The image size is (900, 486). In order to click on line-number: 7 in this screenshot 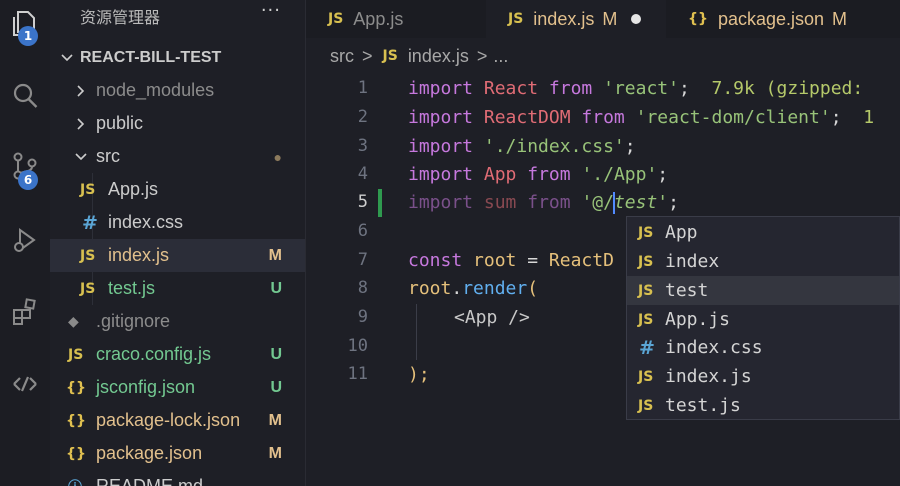, I will do `click(362, 260)`.